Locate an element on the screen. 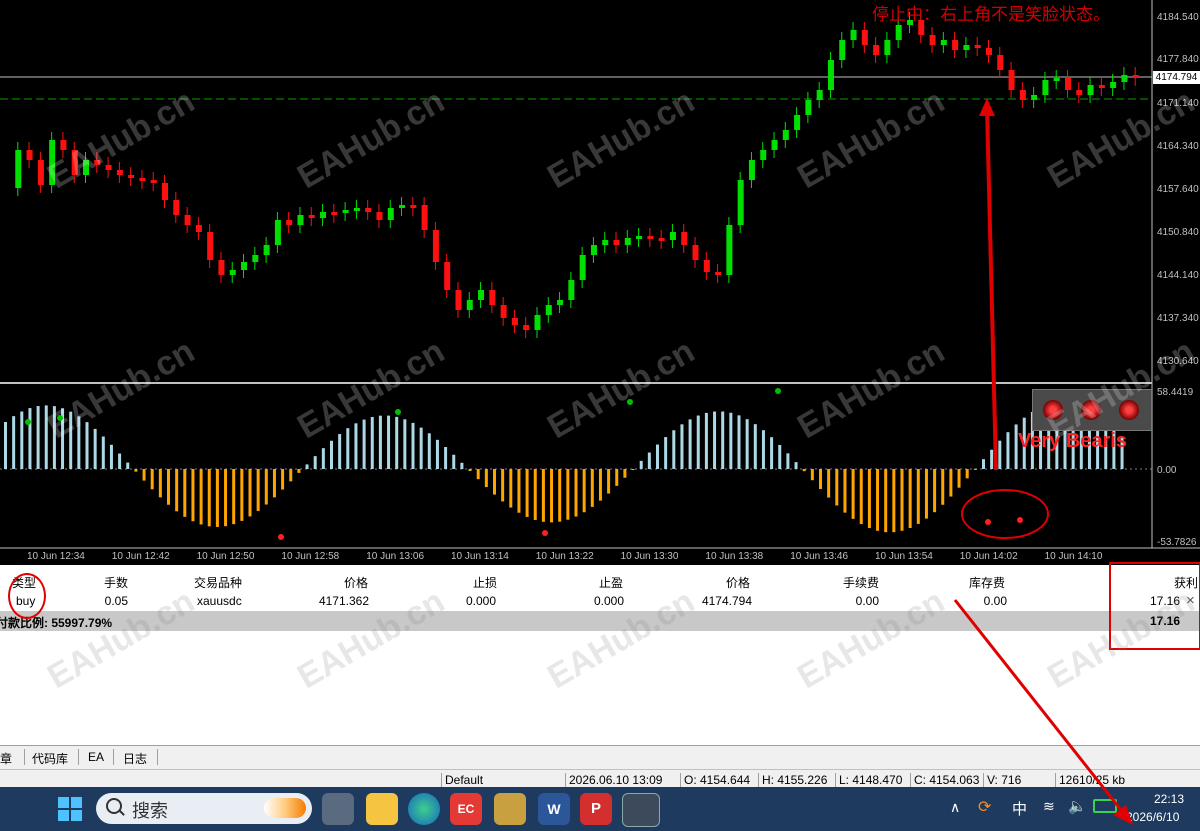 The width and height of the screenshot is (1200, 831). annotation-arrow is located at coordinates (1043, 712).